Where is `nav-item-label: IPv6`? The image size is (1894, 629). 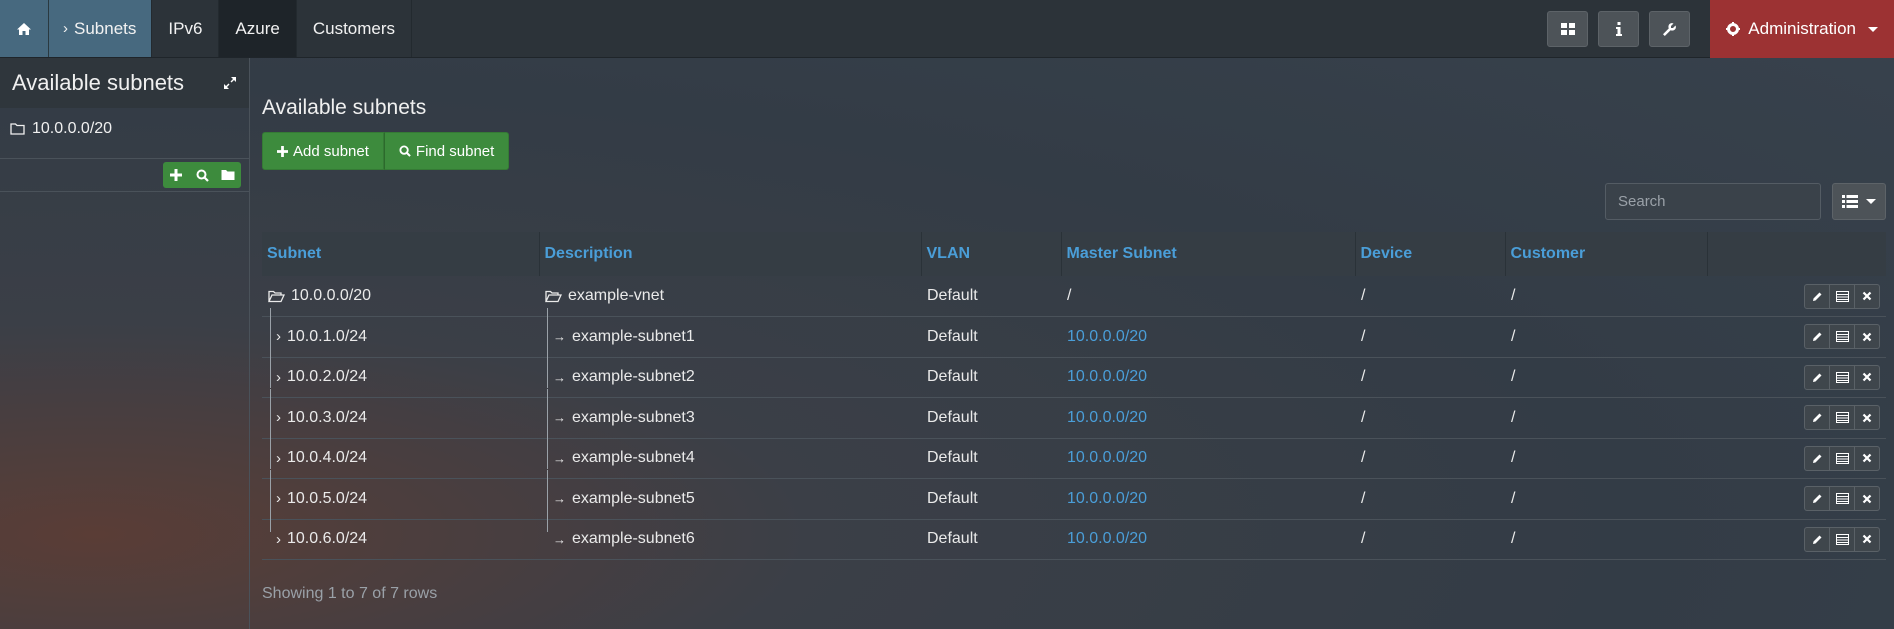 nav-item-label: IPv6 is located at coordinates (185, 28).